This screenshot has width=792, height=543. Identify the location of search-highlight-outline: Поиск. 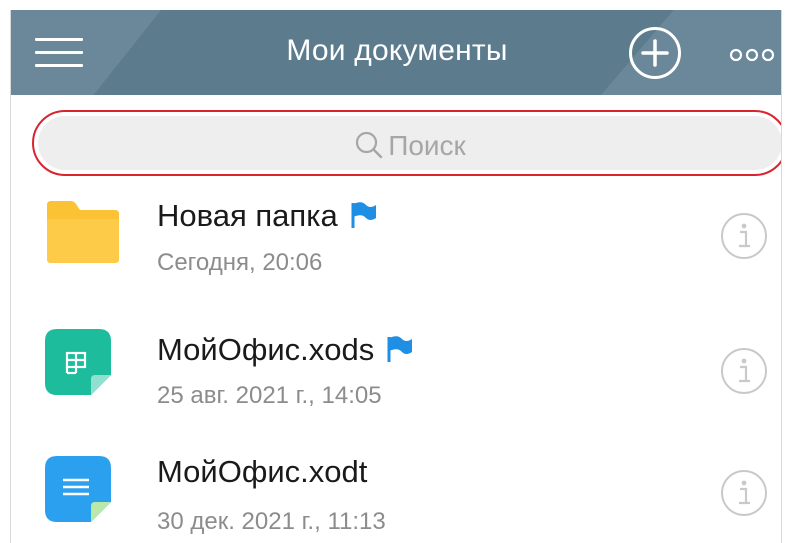
(406, 143).